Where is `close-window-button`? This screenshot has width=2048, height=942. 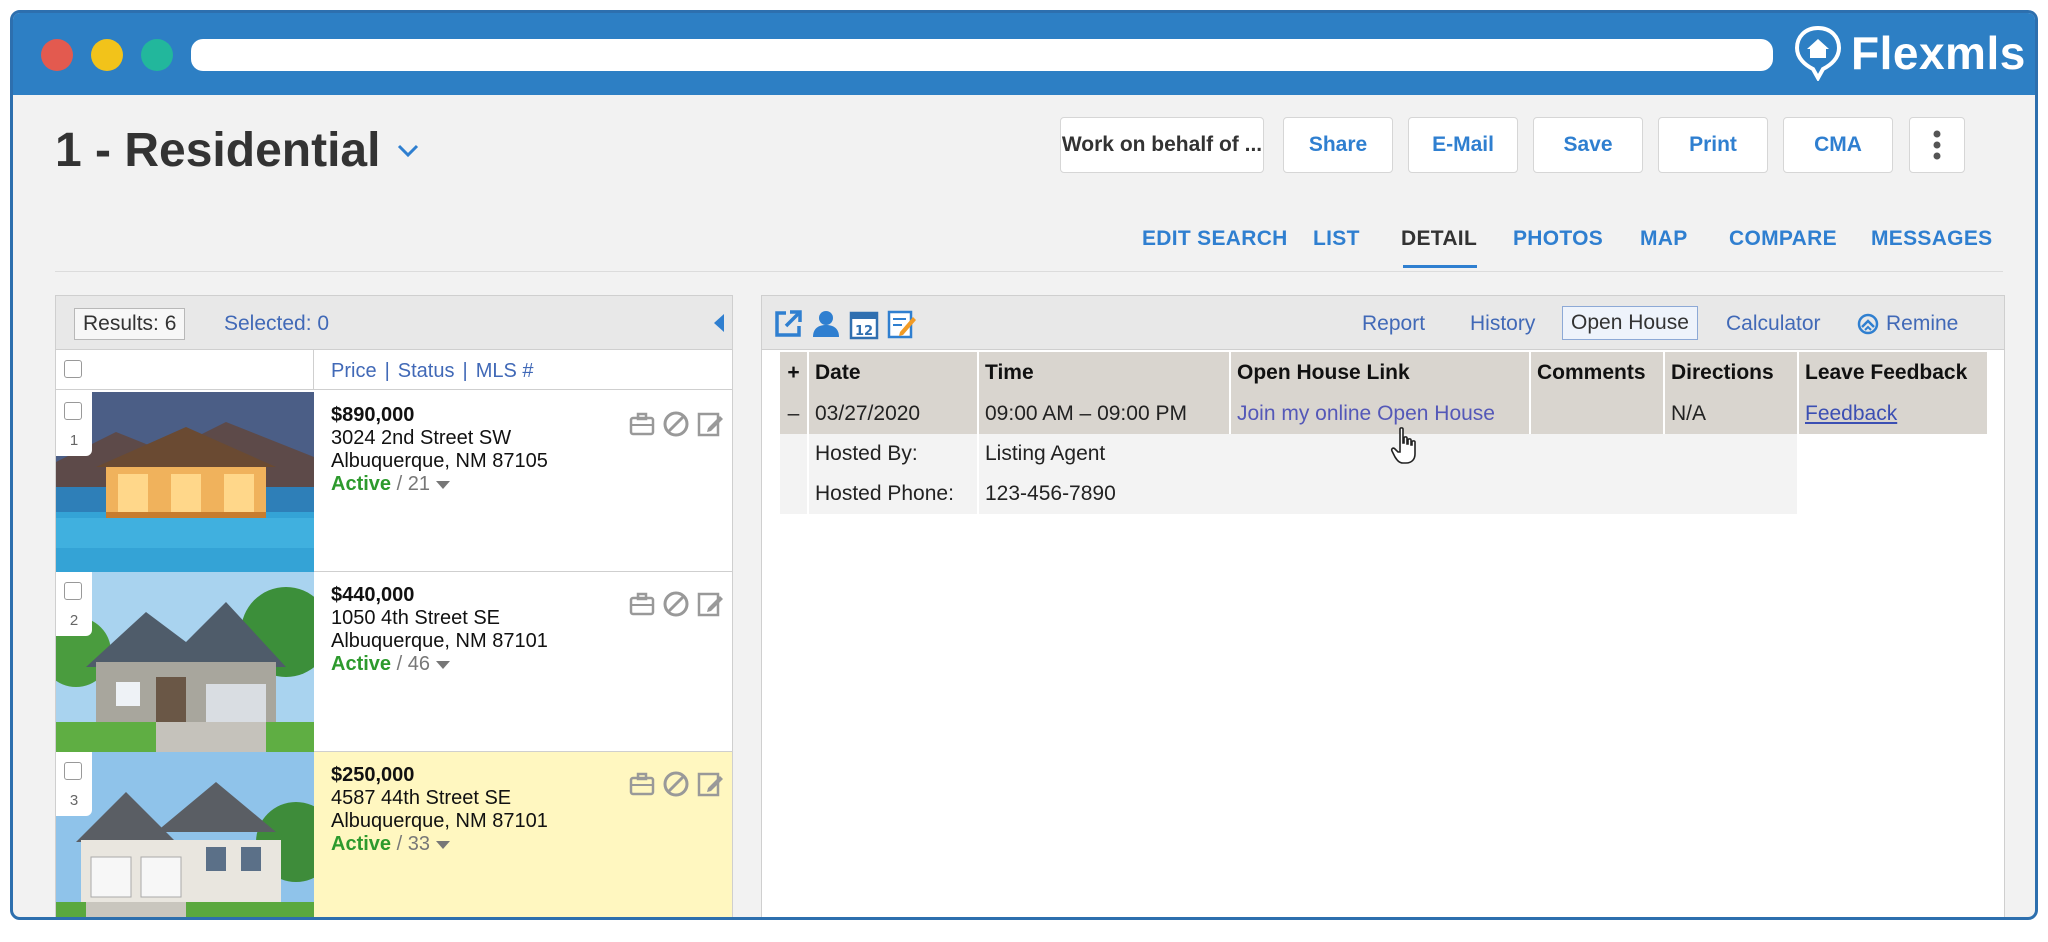 close-window-button is located at coordinates (57, 55).